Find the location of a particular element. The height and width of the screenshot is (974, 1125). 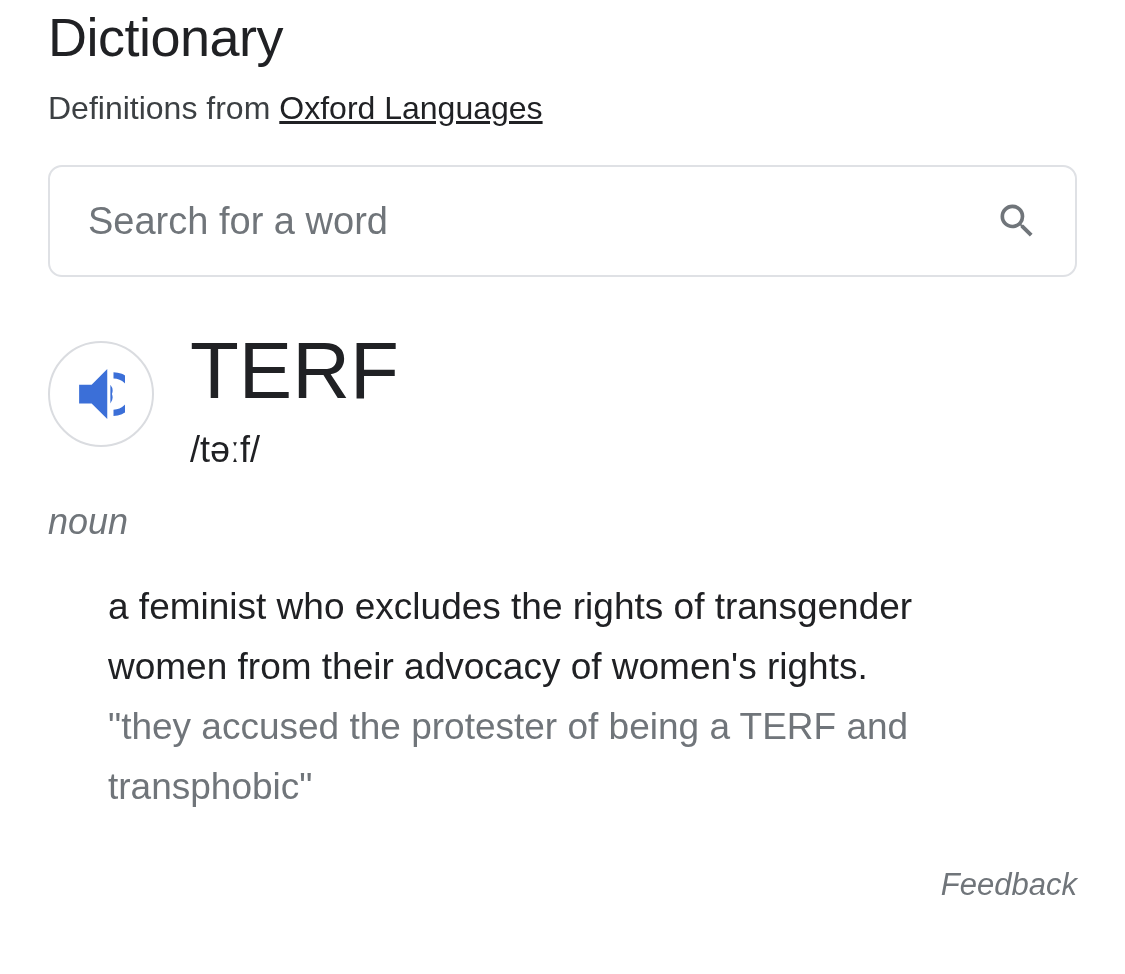

headword: TERF is located at coordinates (294, 371).